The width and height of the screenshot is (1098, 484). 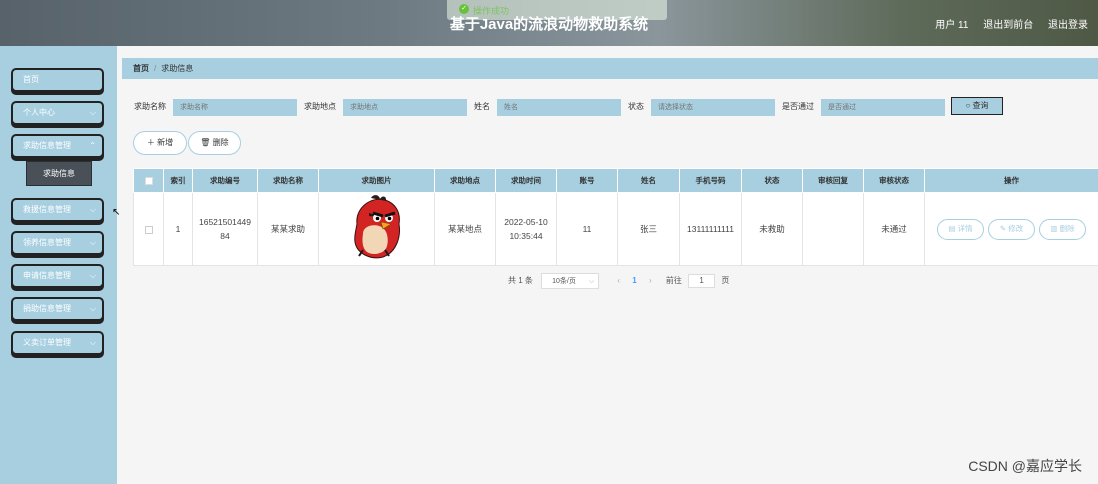 I want to click on sidebar-item-label: 义卖订单管理, so click(x=47, y=342).